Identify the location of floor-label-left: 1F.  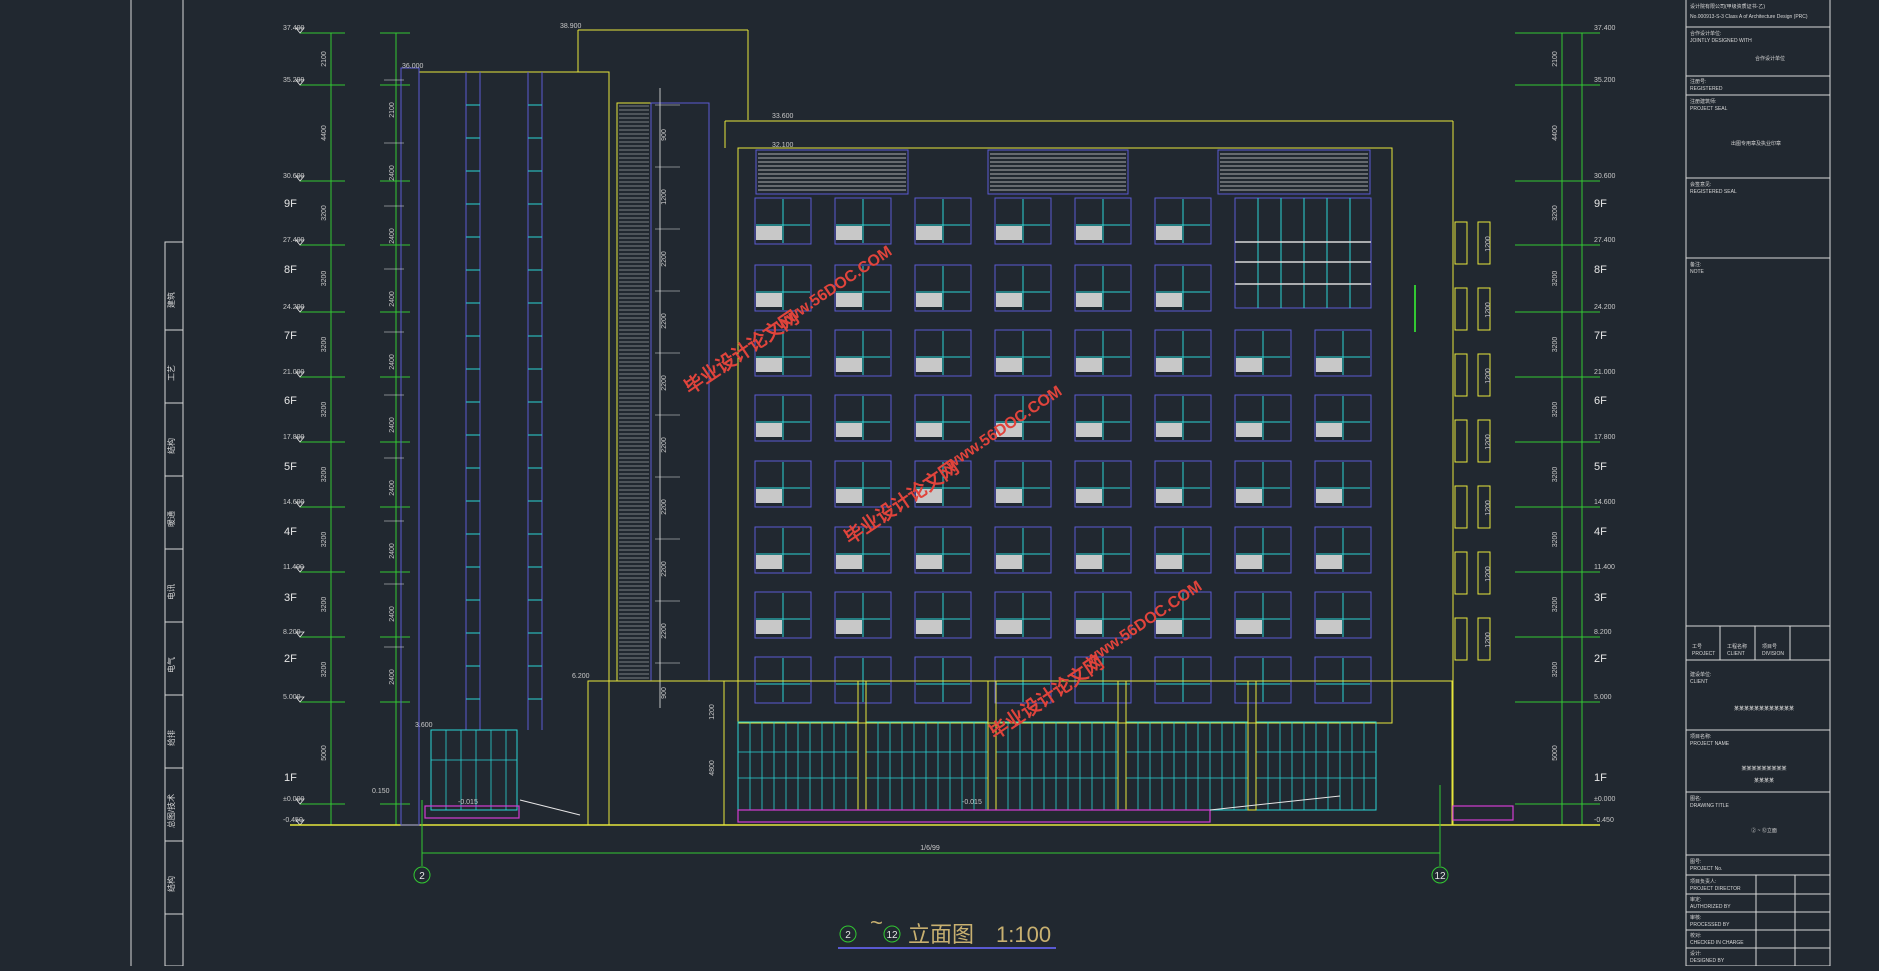
(290, 778).